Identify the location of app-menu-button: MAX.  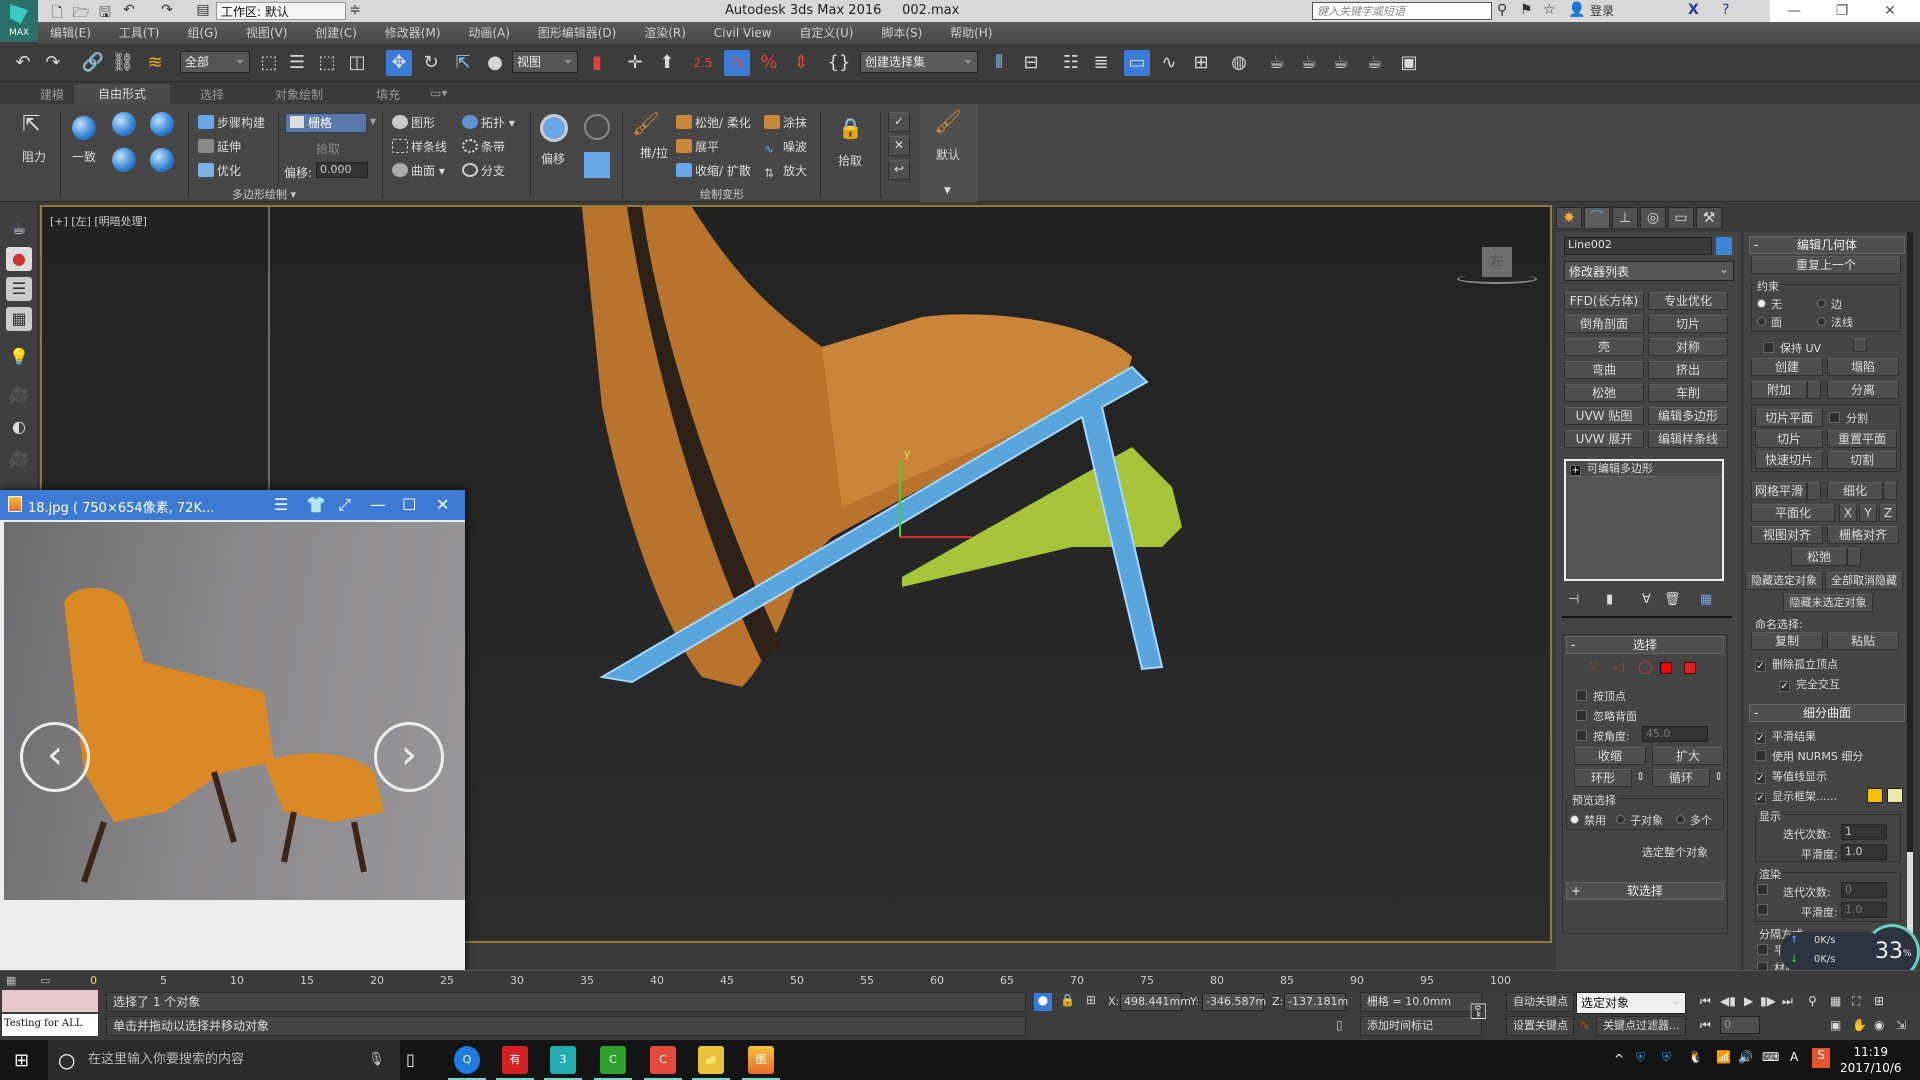
(19, 21).